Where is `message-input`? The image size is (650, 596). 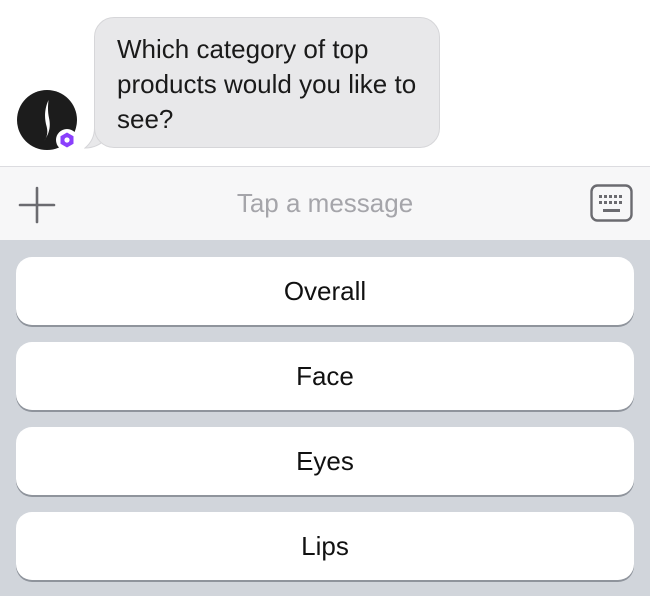 message-input is located at coordinates (325, 203).